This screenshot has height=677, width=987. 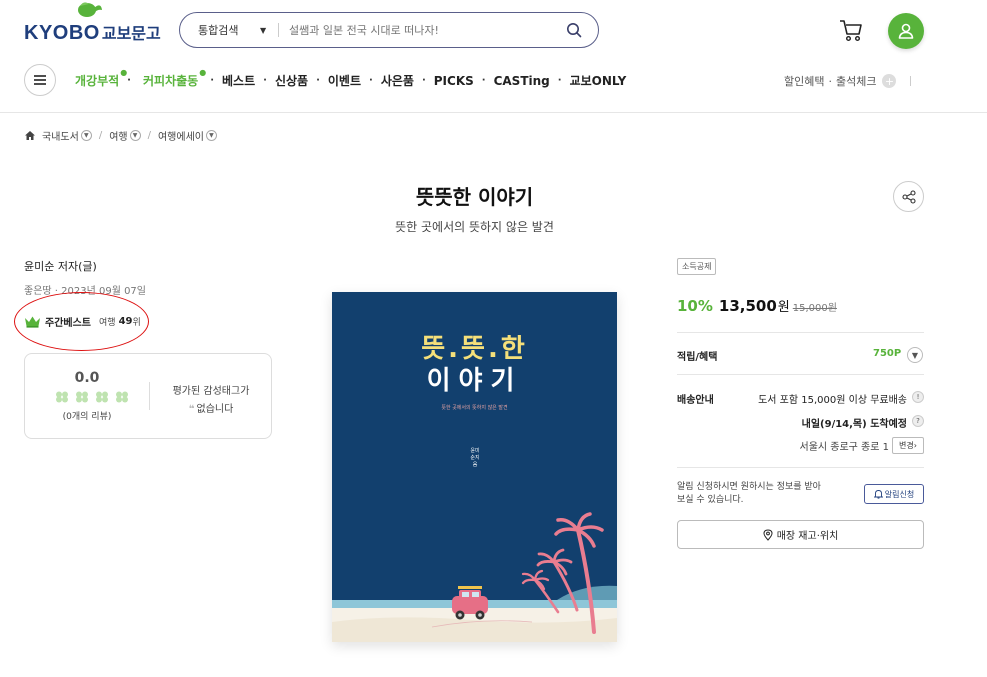 I want to click on logo-en: KYOBO, so click(x=62, y=33).